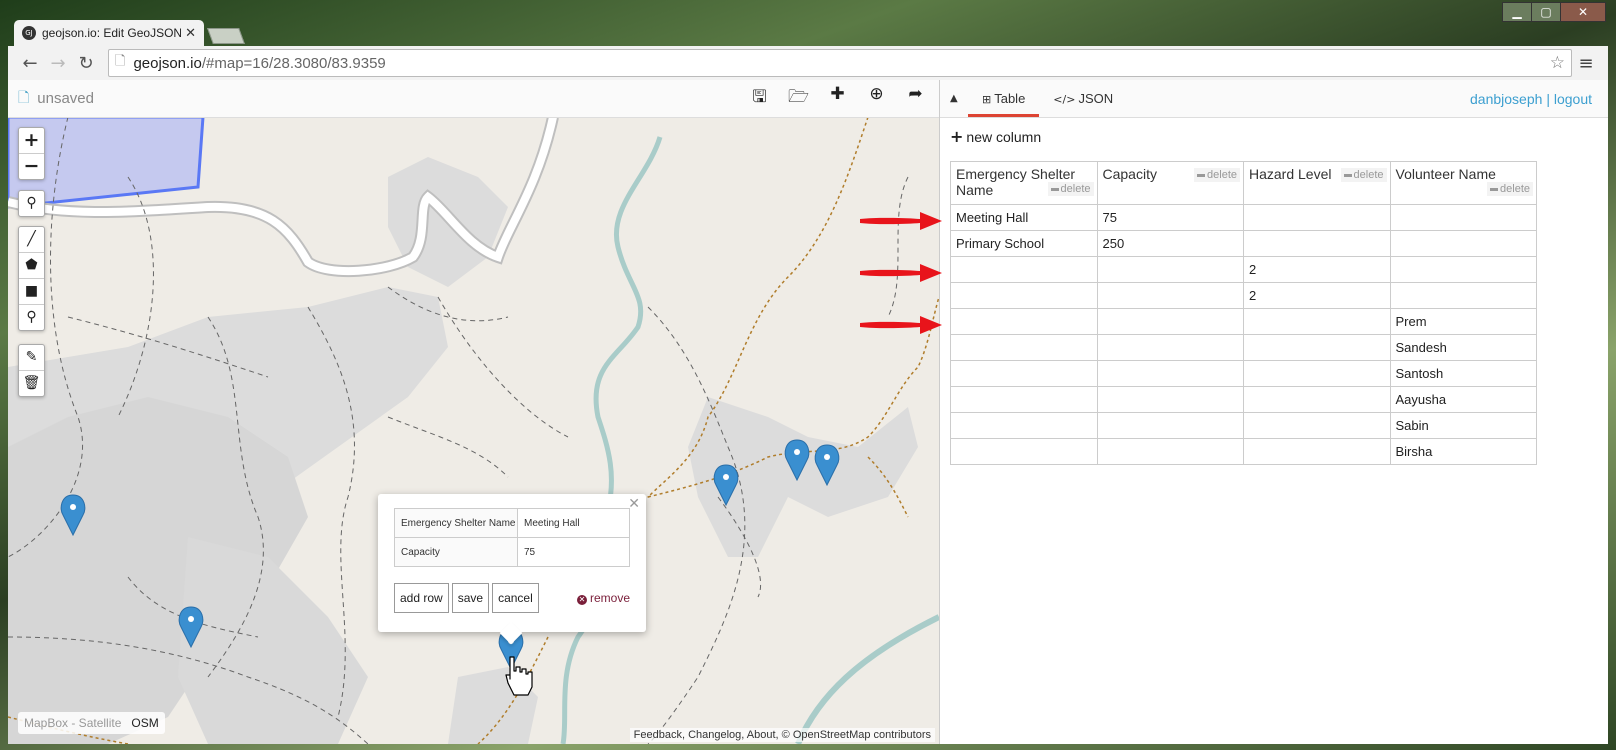  Describe the element at coordinates (759, 98) in the screenshot. I see `save-icon: 🖫` at that location.